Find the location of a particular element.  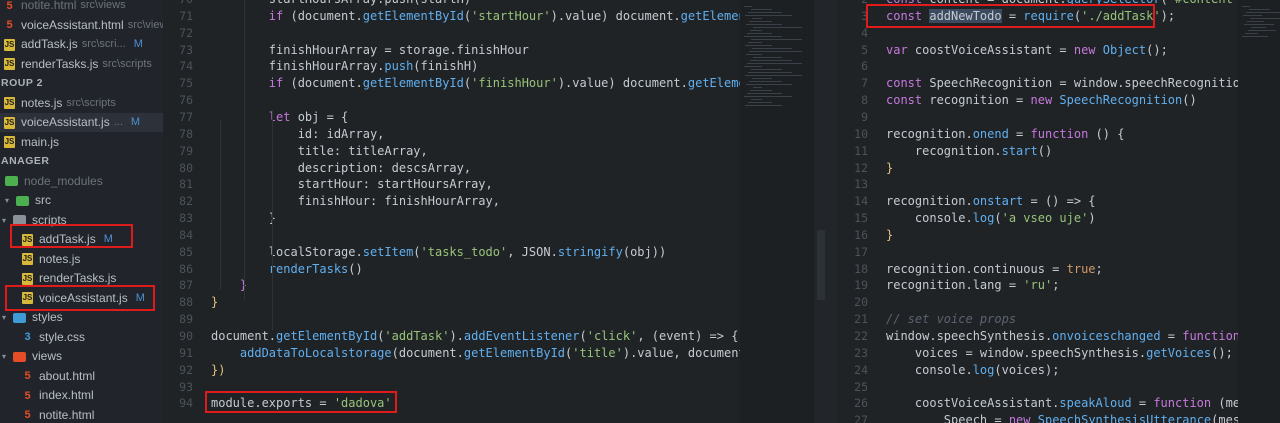

scrollbar-left is located at coordinates (826, 211).